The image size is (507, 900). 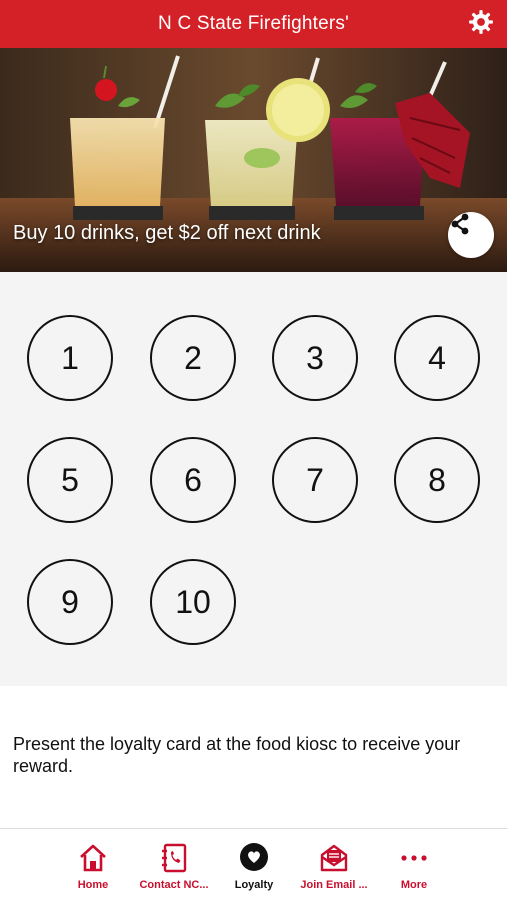 I want to click on stamp-7: 7, so click(x=315, y=480).